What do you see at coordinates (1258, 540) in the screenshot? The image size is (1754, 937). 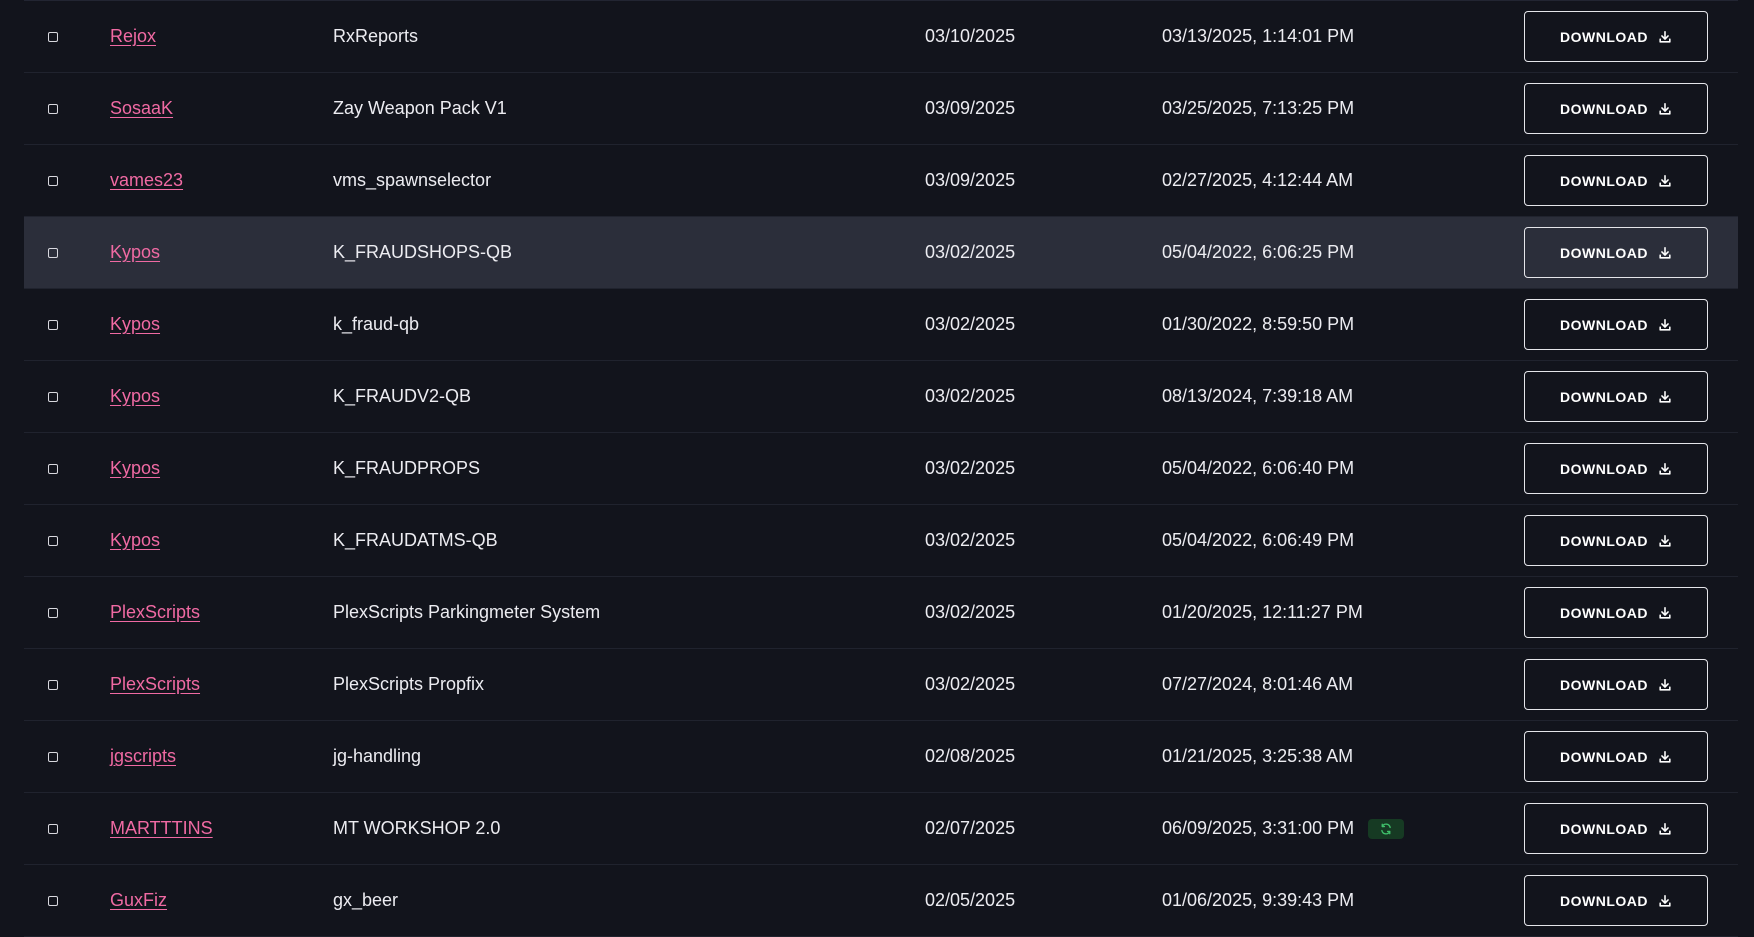 I see `last-updated-cell: 05/04/2022, 6:06:49 PM` at bounding box center [1258, 540].